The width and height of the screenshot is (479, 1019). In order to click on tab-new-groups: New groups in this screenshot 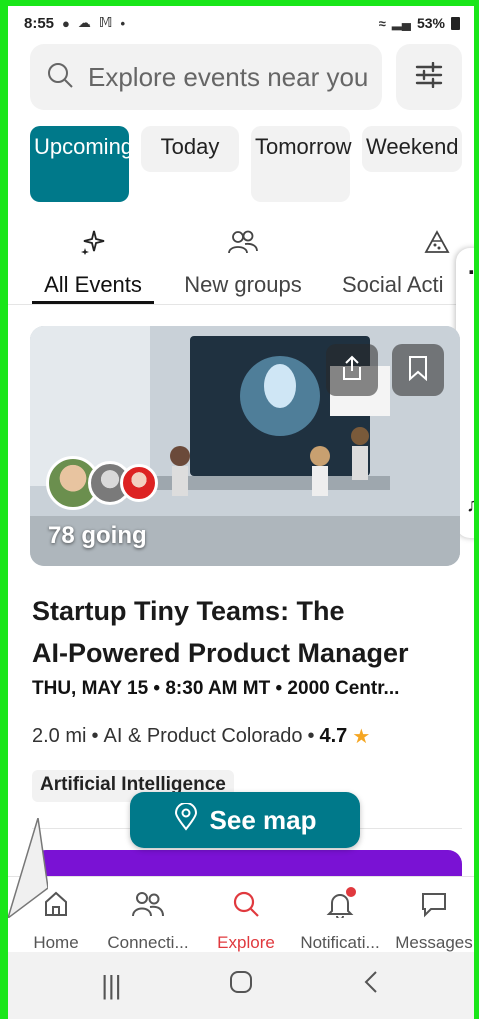, I will do `click(243, 264)`.